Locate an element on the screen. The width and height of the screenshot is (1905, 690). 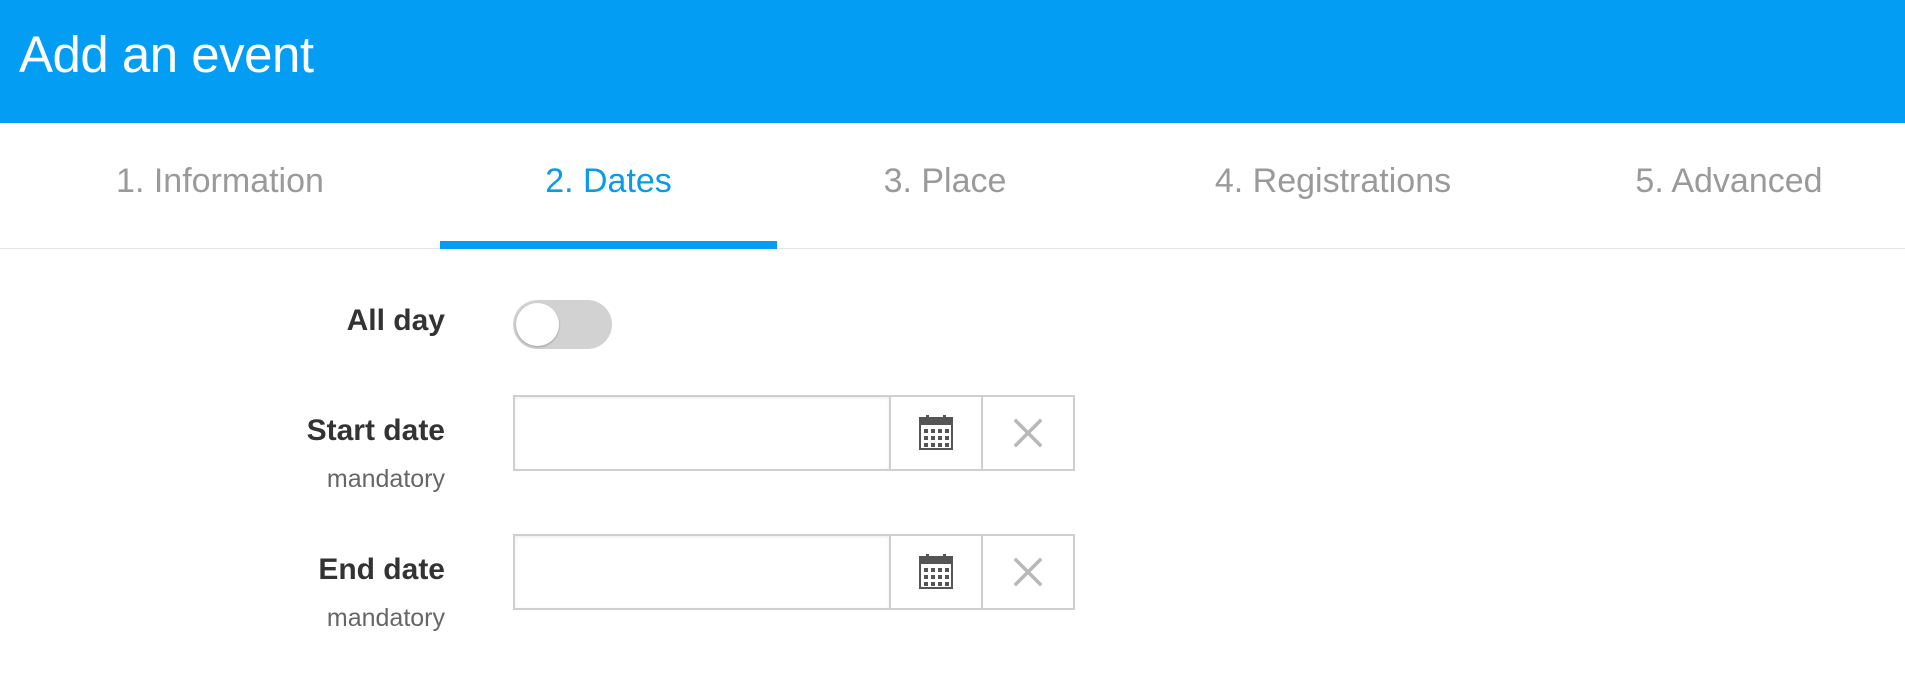
start-date-group is located at coordinates (794, 433).